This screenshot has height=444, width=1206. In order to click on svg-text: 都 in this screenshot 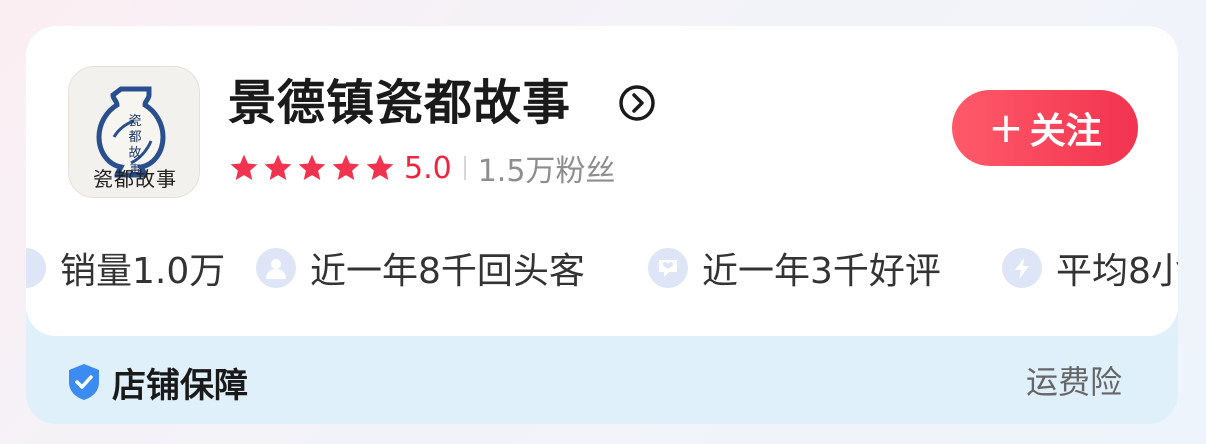, I will do `click(134, 137)`.